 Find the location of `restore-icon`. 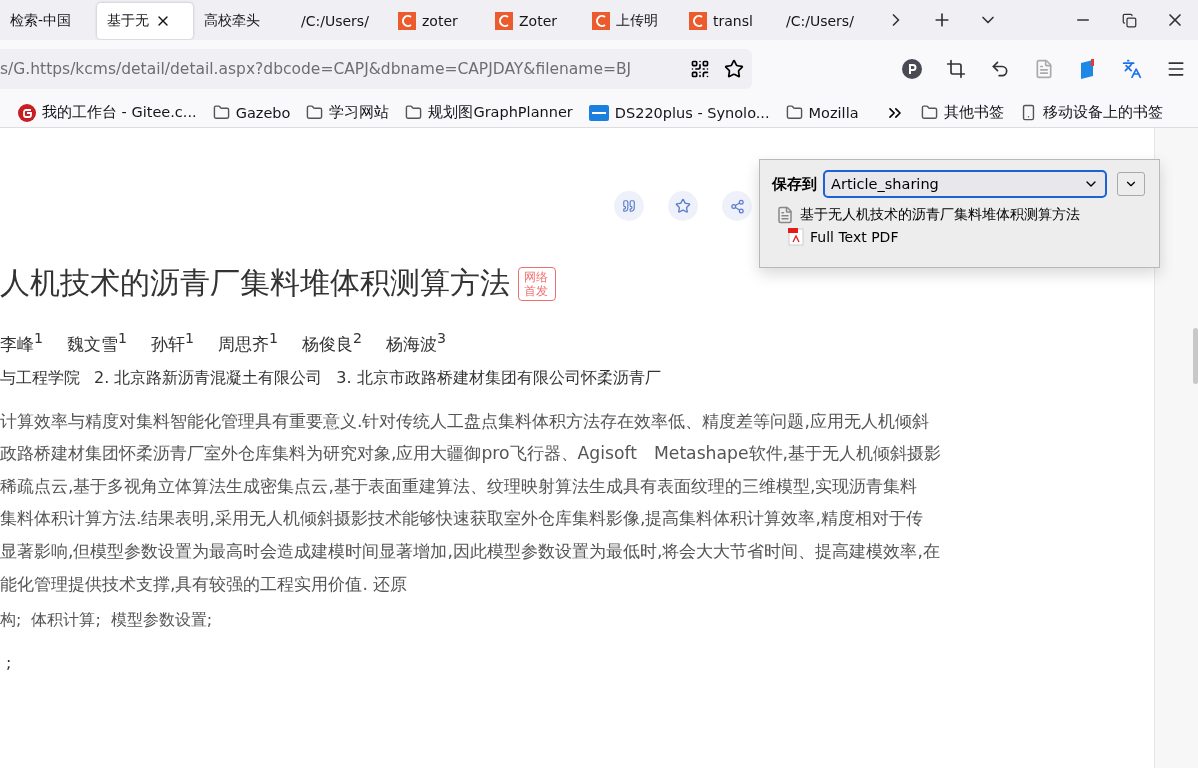

restore-icon is located at coordinates (1129, 20).